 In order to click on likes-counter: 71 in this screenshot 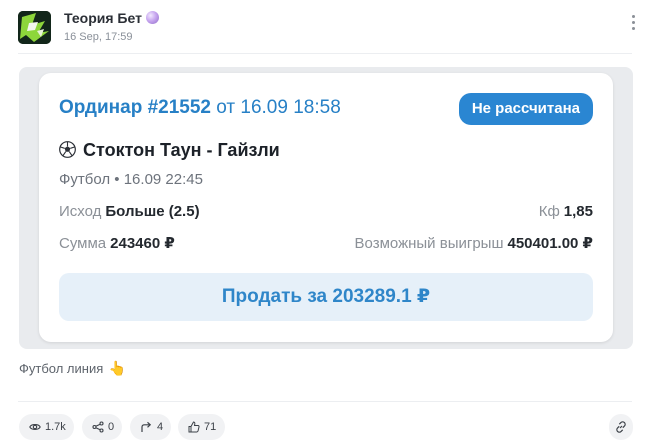, I will do `click(201, 427)`.